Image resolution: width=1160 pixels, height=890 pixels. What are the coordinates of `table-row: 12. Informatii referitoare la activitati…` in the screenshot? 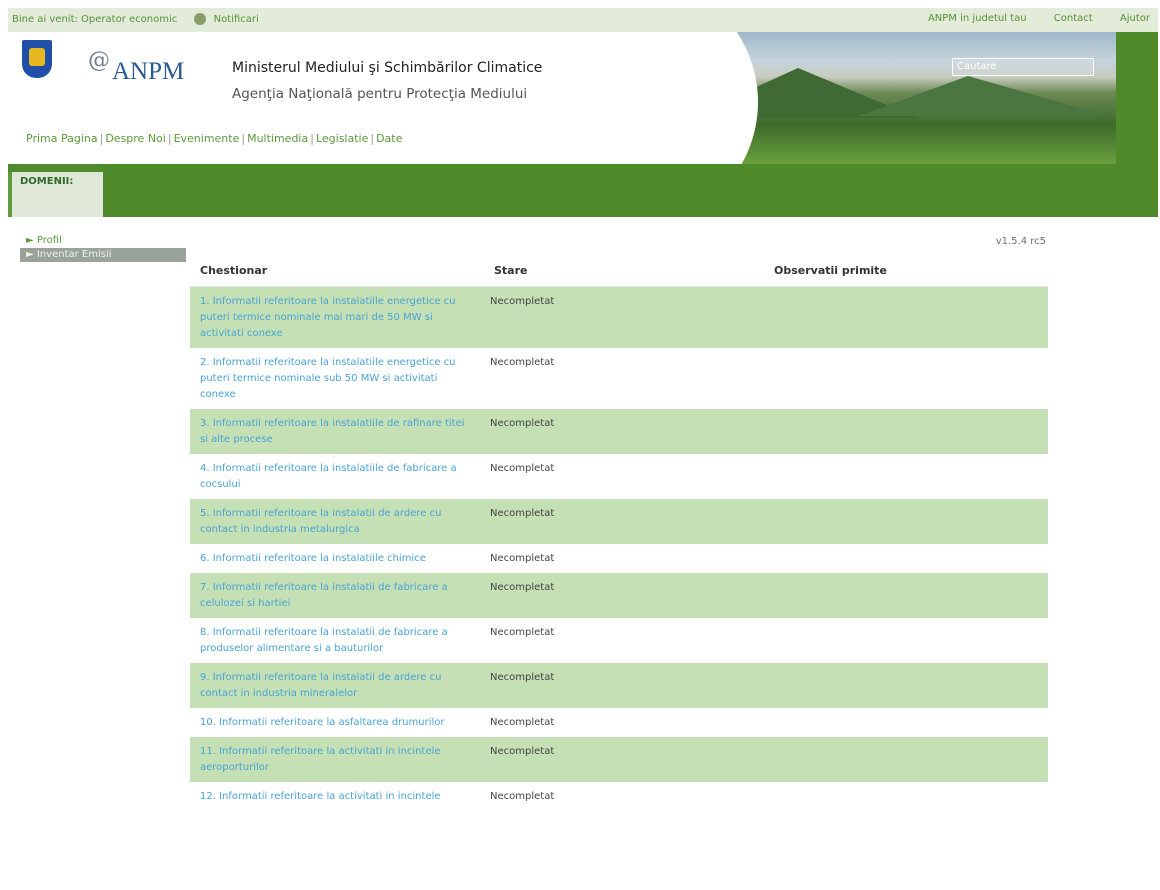 It's located at (619, 796).